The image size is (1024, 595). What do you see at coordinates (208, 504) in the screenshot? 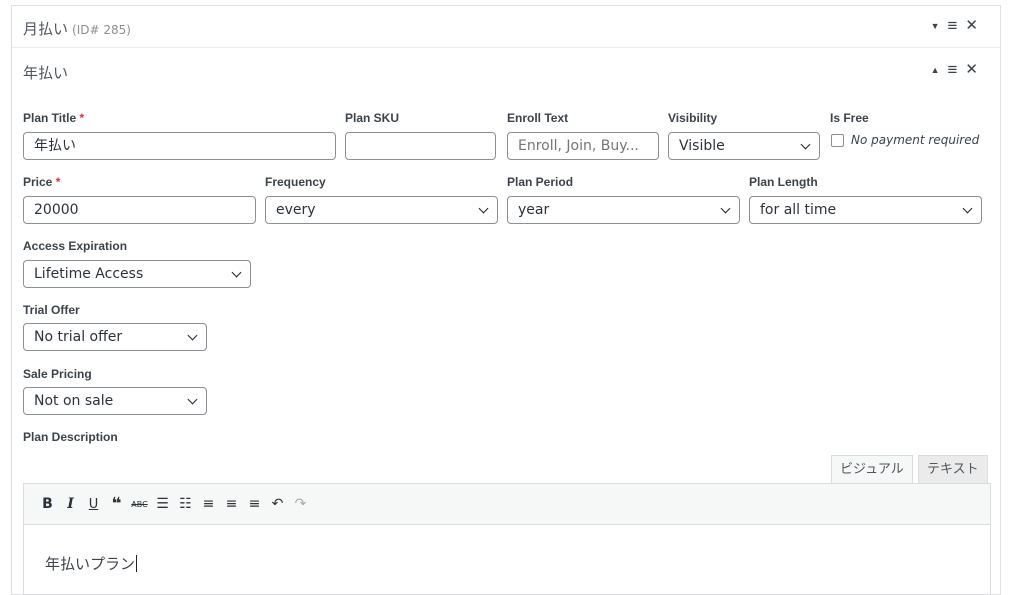
I see `align-left-icon: ≡` at bounding box center [208, 504].